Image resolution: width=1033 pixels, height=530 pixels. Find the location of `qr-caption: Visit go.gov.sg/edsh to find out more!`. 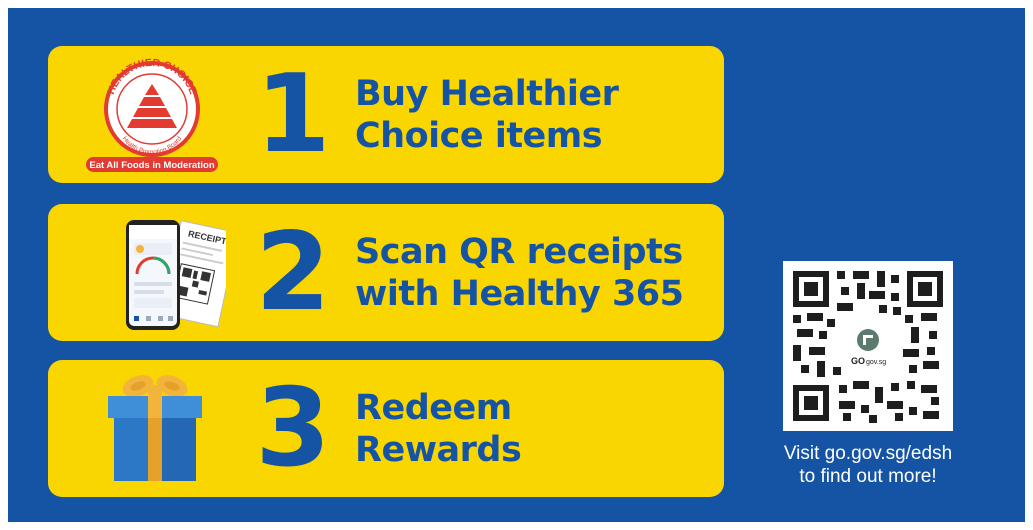

qr-caption: Visit go.gov.sg/edsh to find out more! is located at coordinates (868, 465).